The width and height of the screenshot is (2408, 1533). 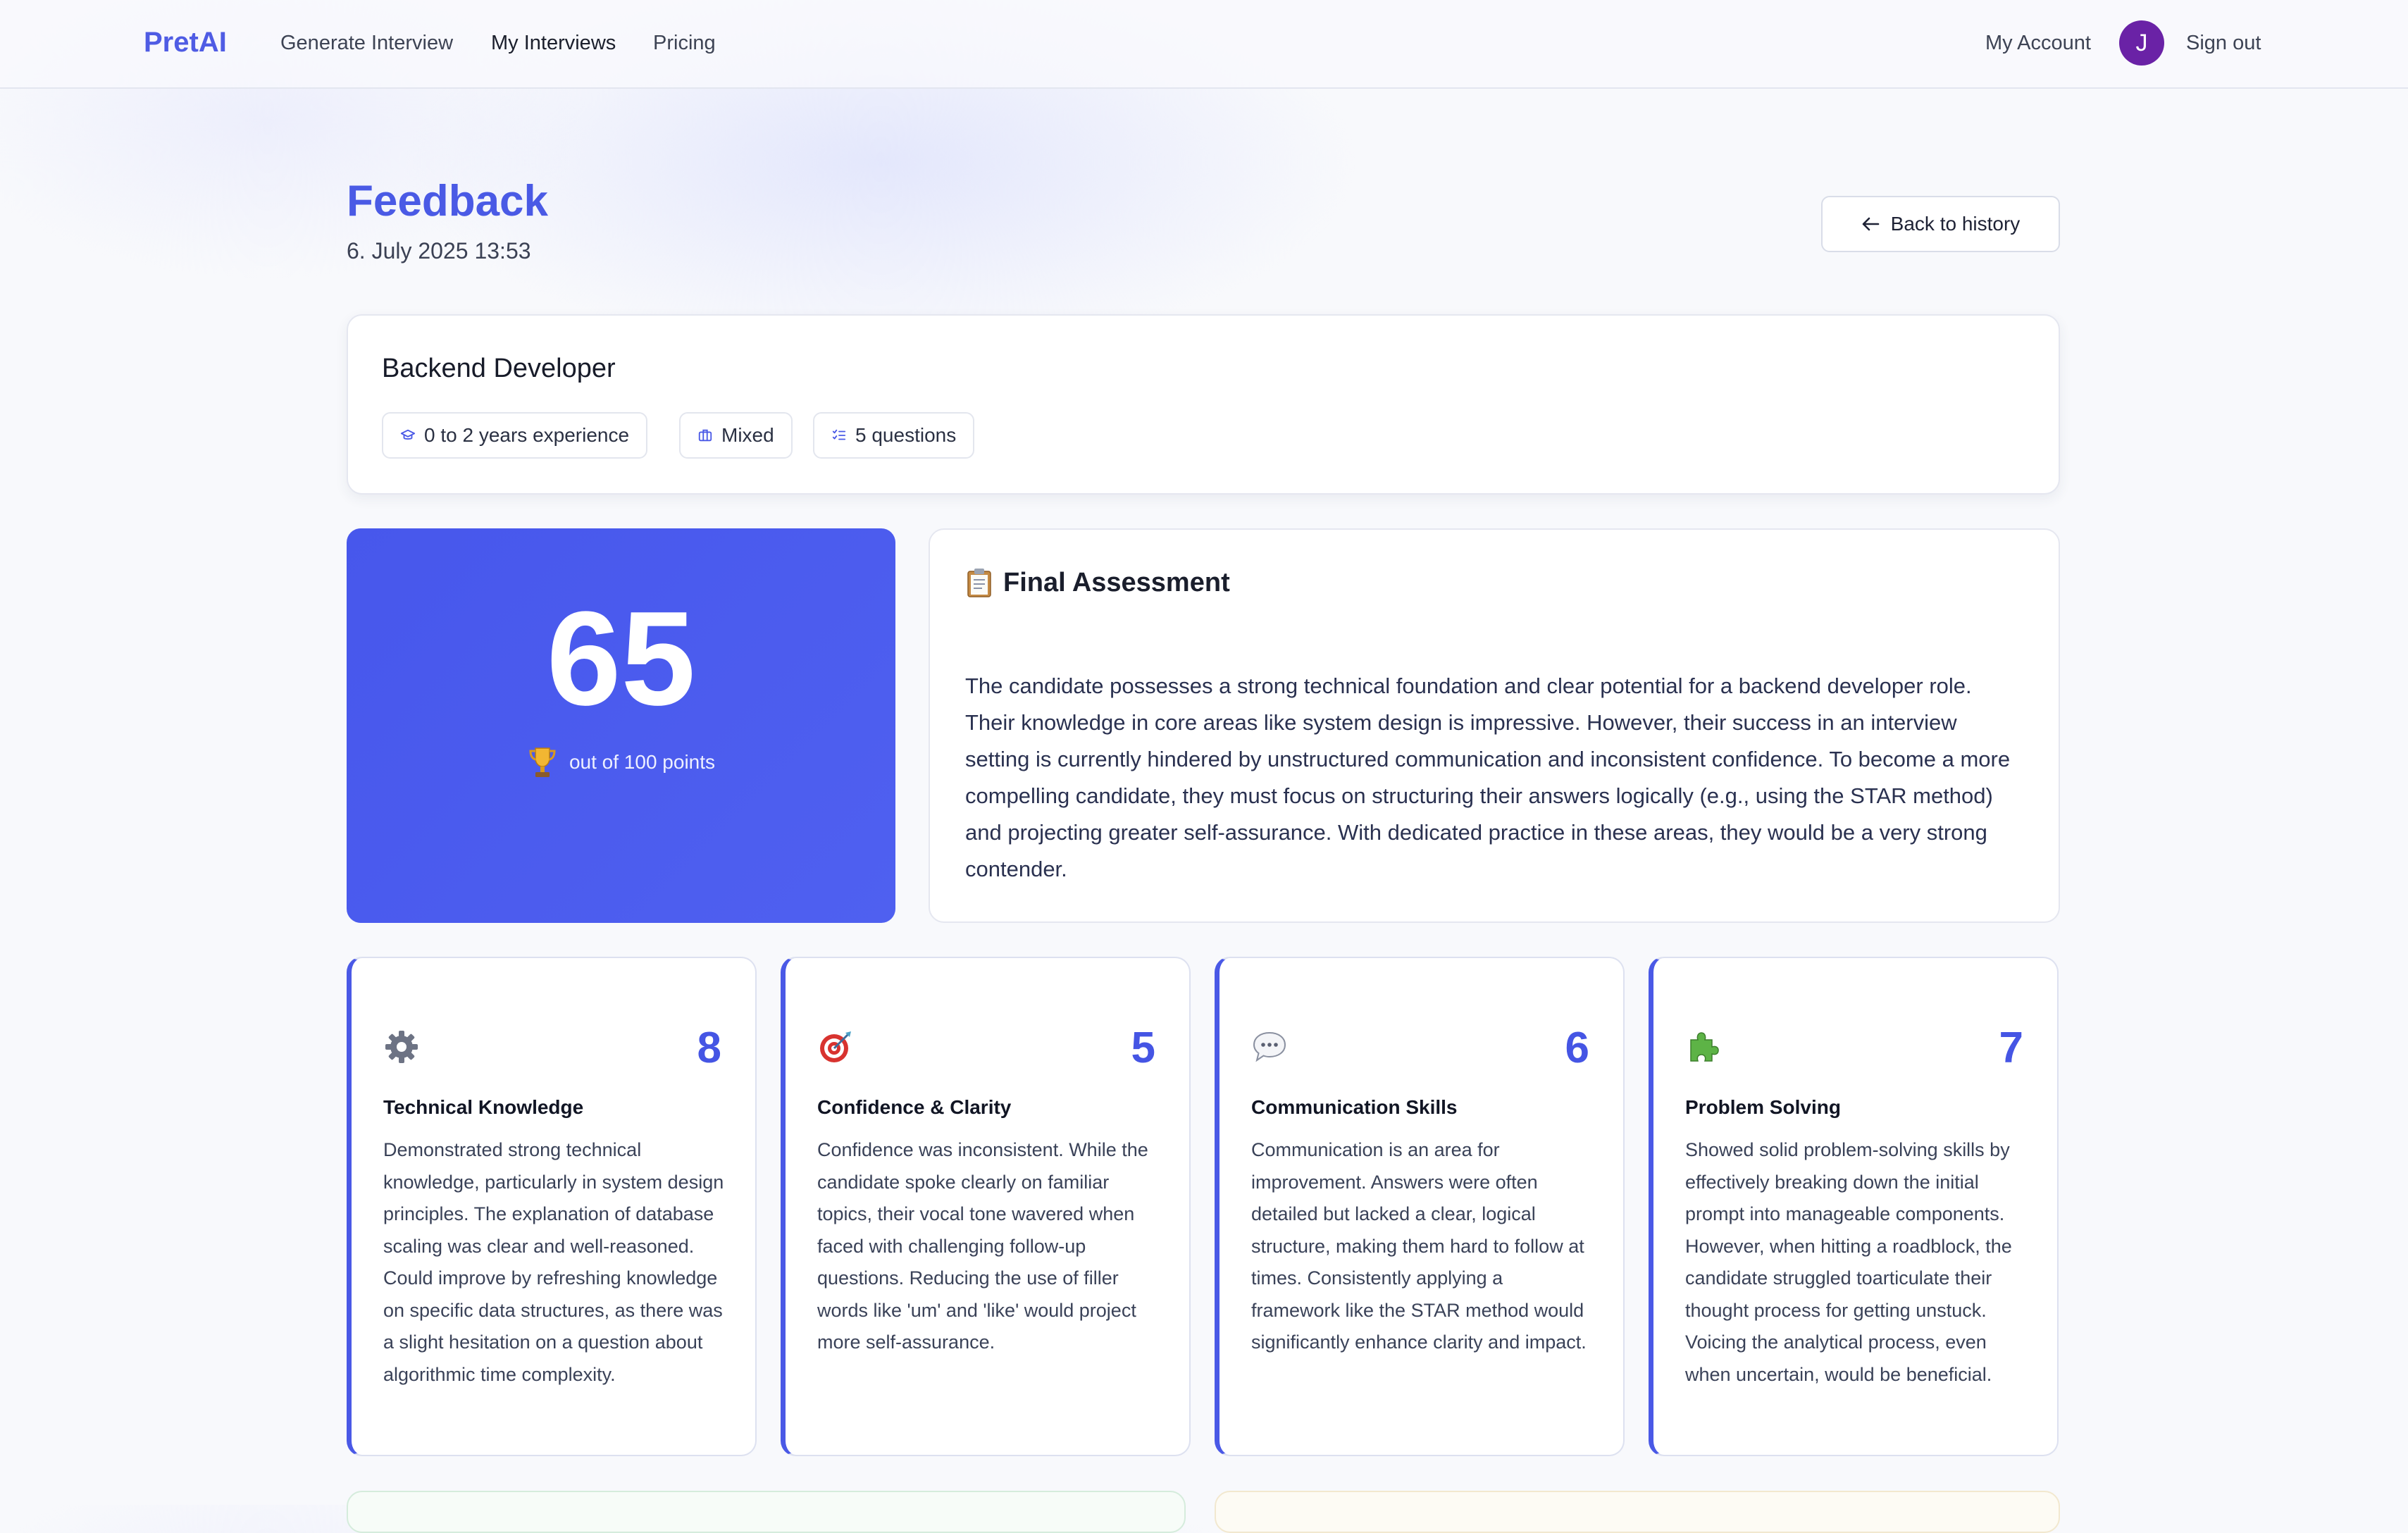 I want to click on speech-bubble-icon, so click(x=1269, y=1046).